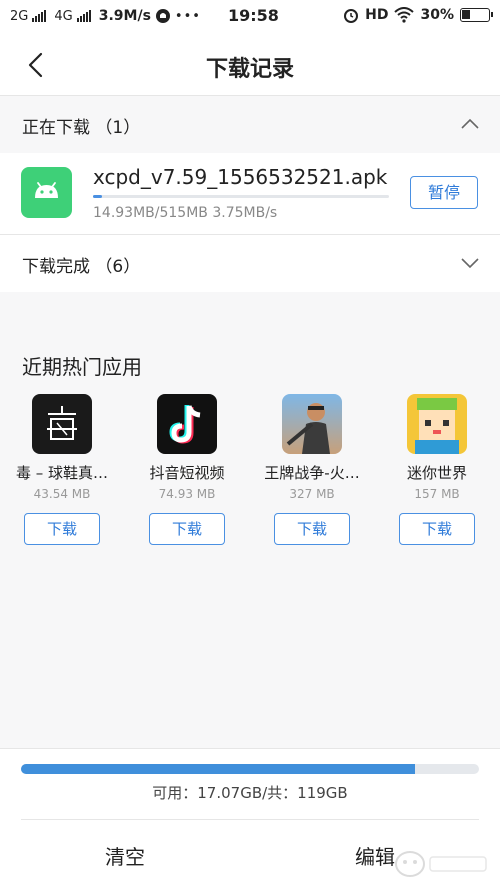 The height and width of the screenshot is (889, 500). What do you see at coordinates (218, 769) in the screenshot?
I see `storage-used-fill` at bounding box center [218, 769].